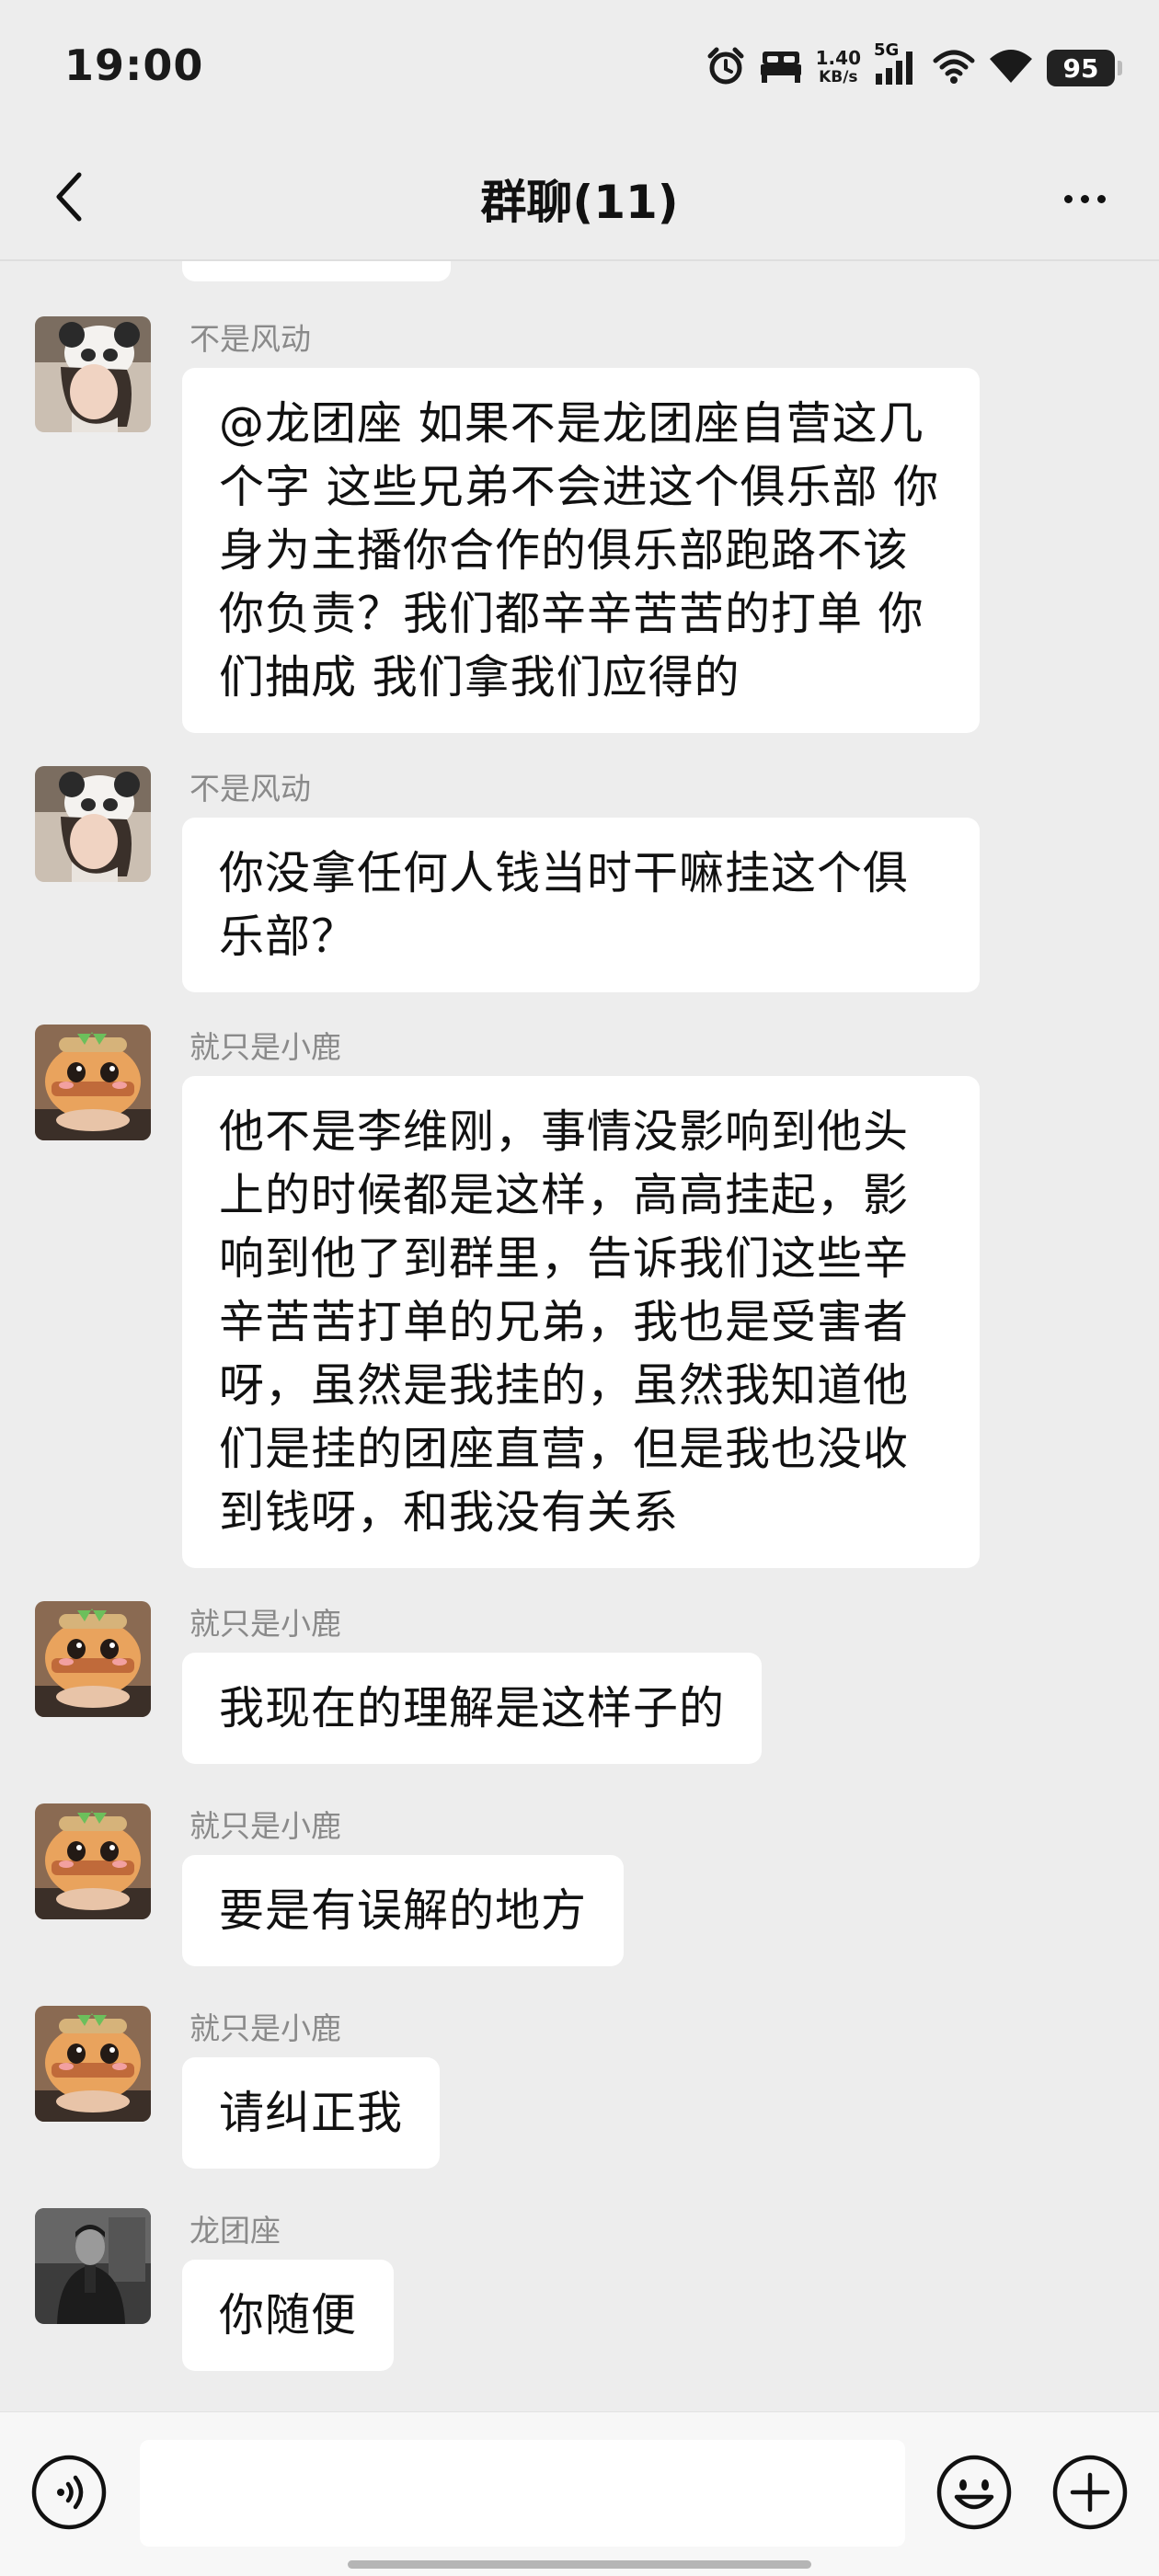 The image size is (1159, 2576). I want to click on nav-bar: 群聊(11), so click(579, 199).